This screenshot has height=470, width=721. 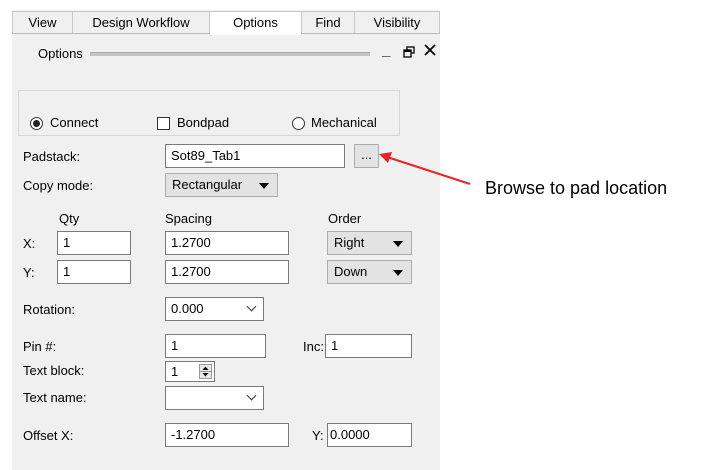 I want to click on tab-options-label: Options, so click(x=255, y=22).